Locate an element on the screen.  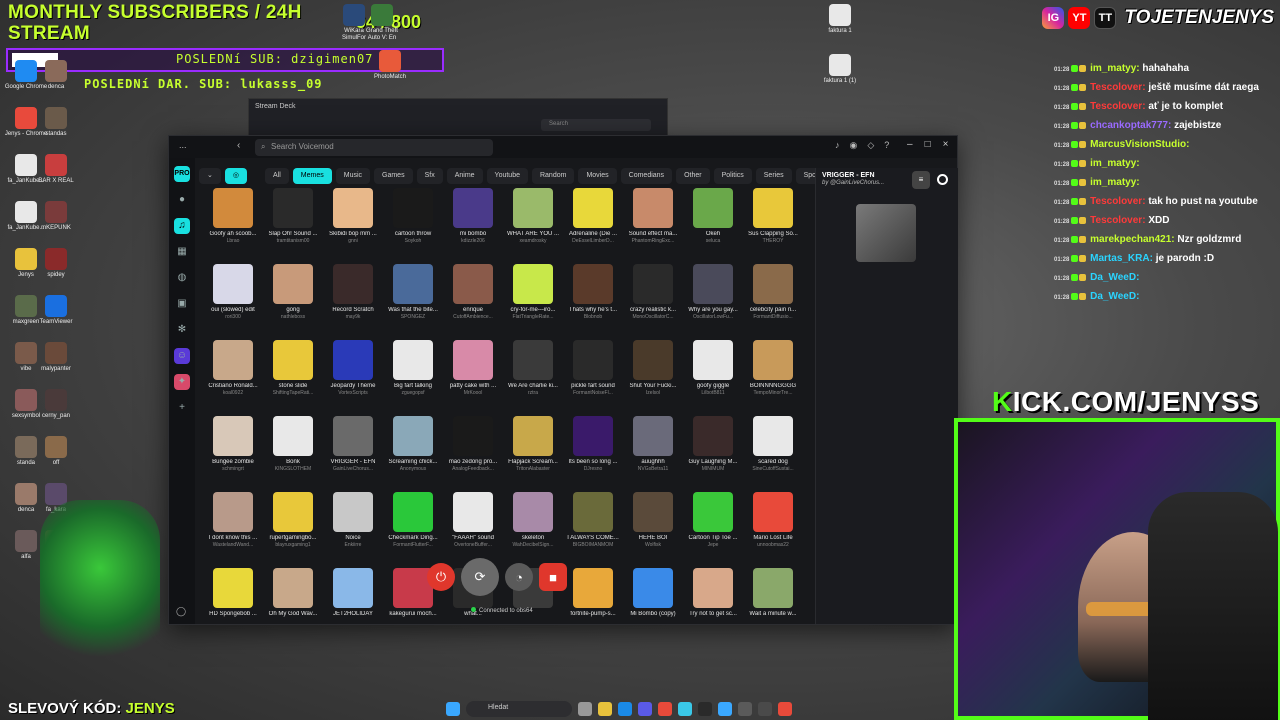
desktop-icon: TeamViewer is located at coordinates (56, 310).